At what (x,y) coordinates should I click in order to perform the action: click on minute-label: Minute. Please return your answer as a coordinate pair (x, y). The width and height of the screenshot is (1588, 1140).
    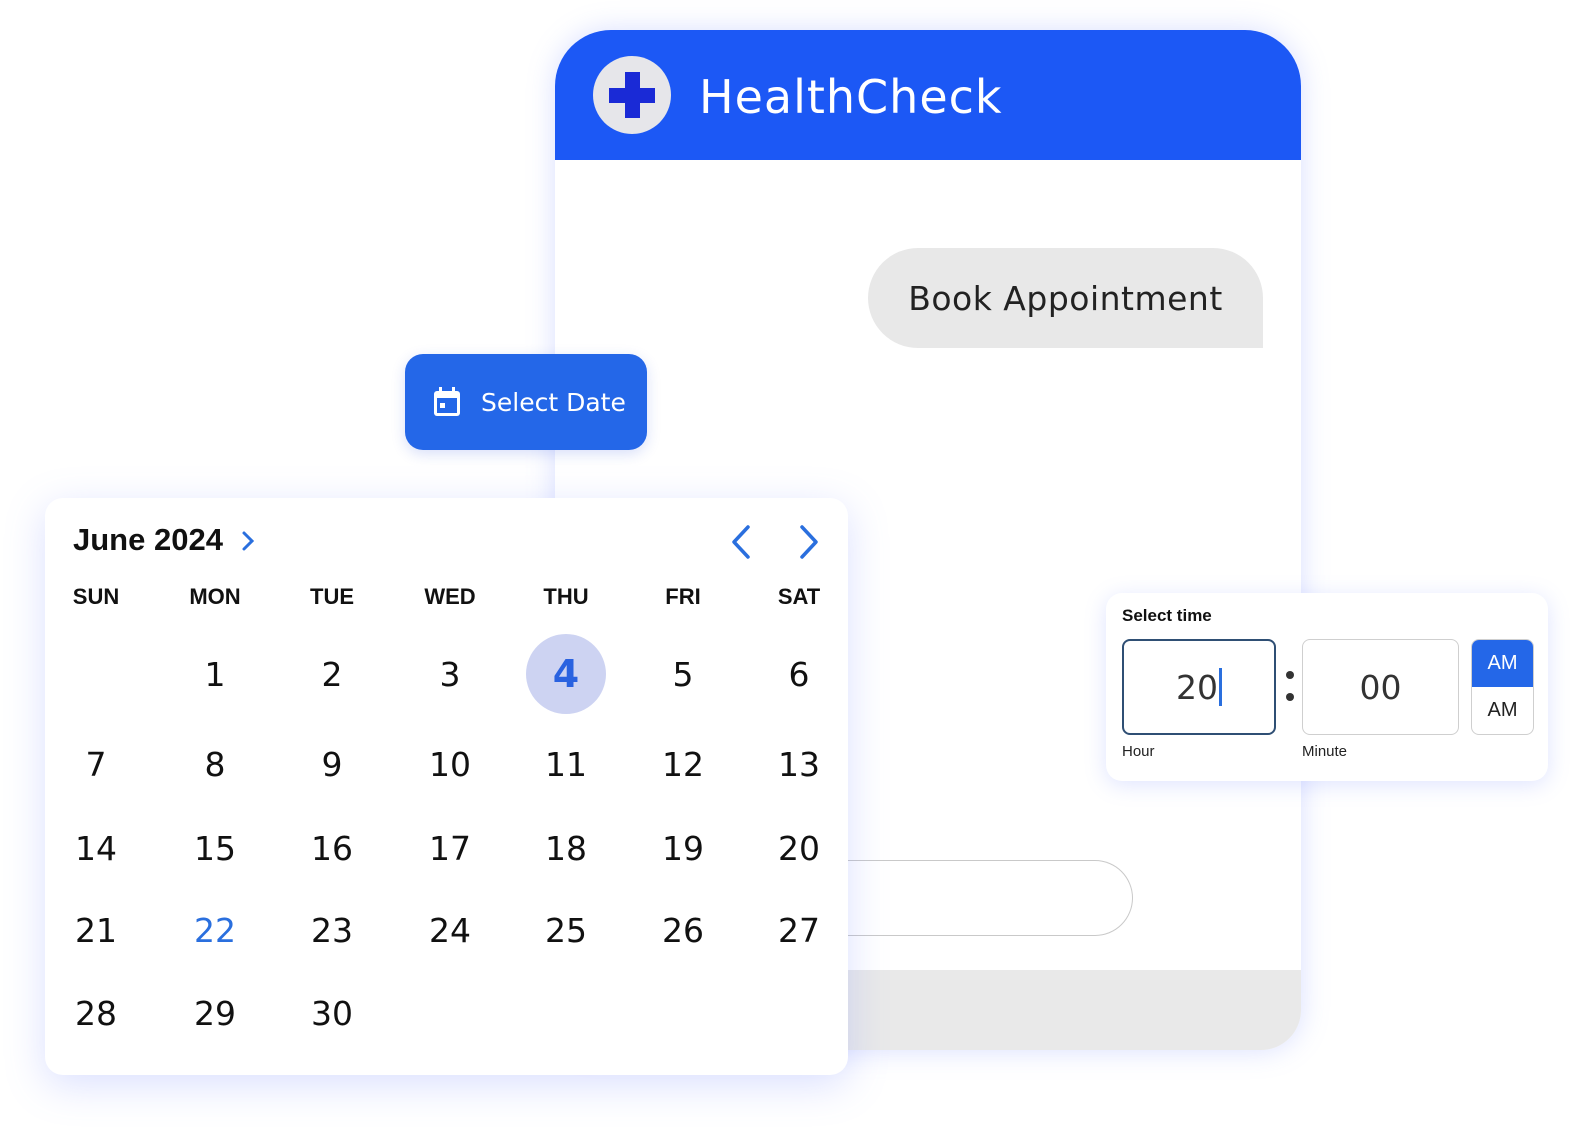
    Looking at the image, I should click on (1325, 751).